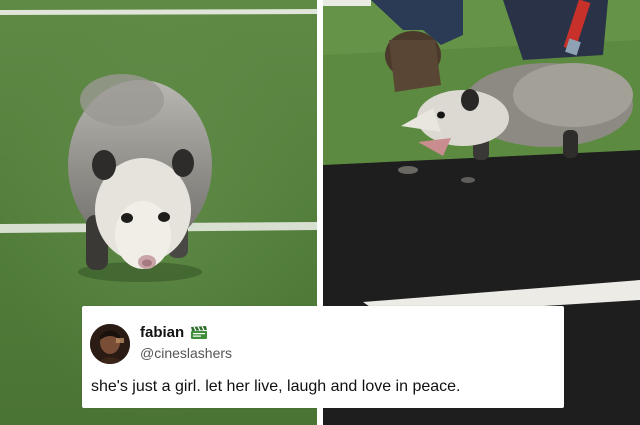 The width and height of the screenshot is (640, 425). I want to click on avatar-image, so click(110, 344).